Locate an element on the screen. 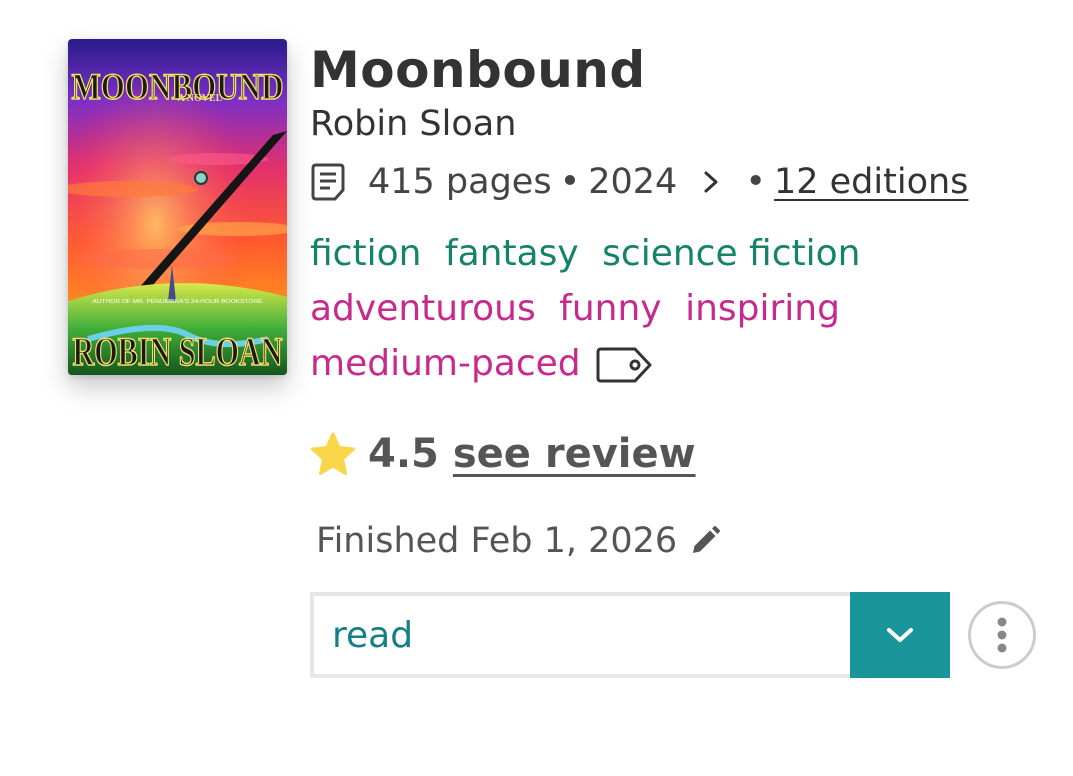 Image resolution: width=1073 pixels, height=776 pixels. reading-status-value: read is located at coordinates (373, 635).